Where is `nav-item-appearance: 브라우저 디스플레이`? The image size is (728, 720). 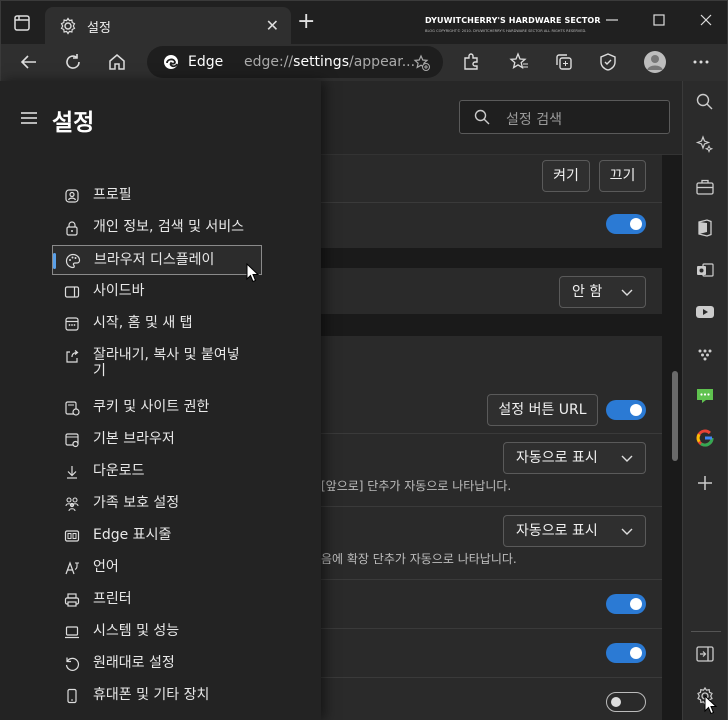
nav-item-appearance: 브라우저 디스플레이 is located at coordinates (157, 260).